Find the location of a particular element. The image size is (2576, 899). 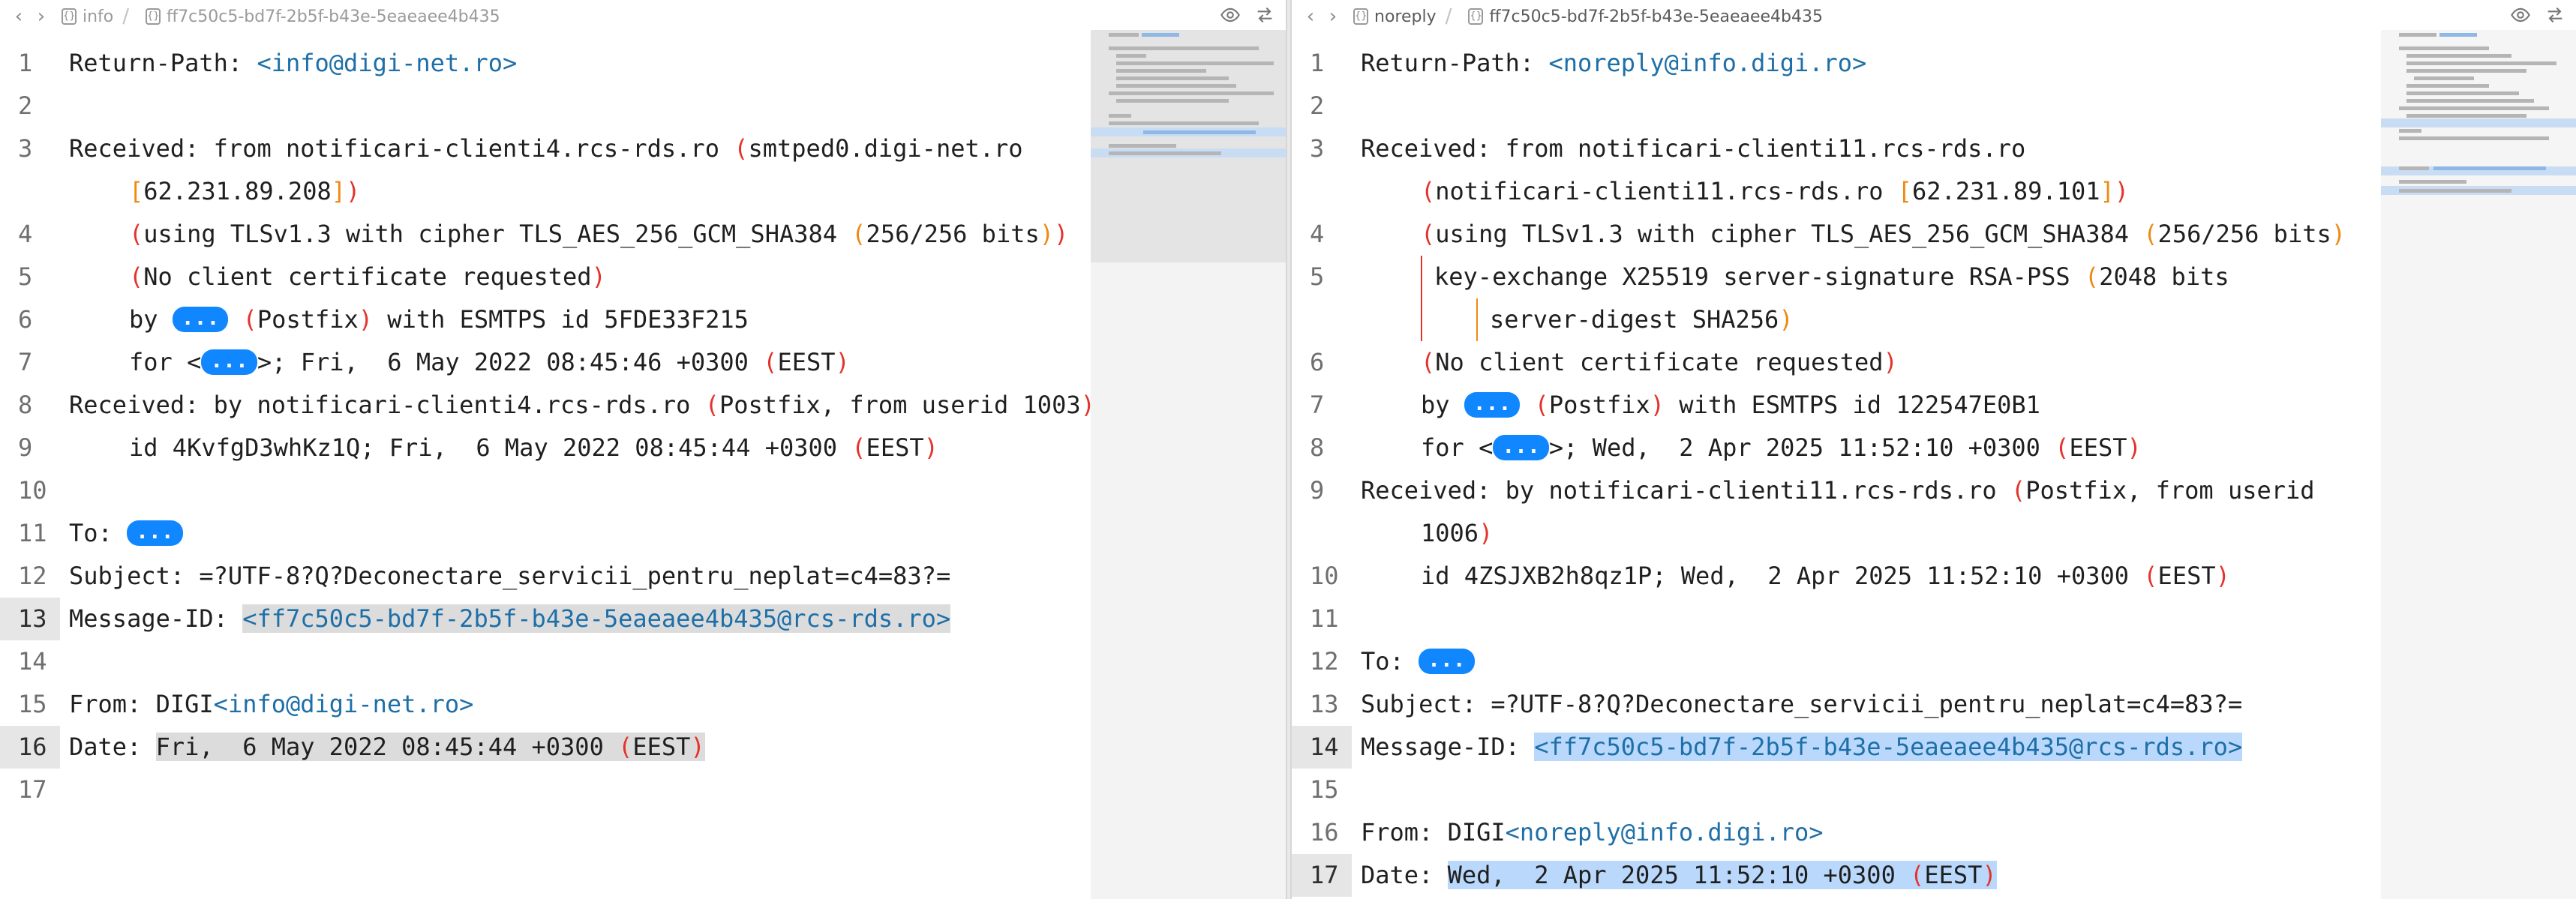

code-text: notificari-clienti11.rcs-rds.ro is located at coordinates (1666, 191).